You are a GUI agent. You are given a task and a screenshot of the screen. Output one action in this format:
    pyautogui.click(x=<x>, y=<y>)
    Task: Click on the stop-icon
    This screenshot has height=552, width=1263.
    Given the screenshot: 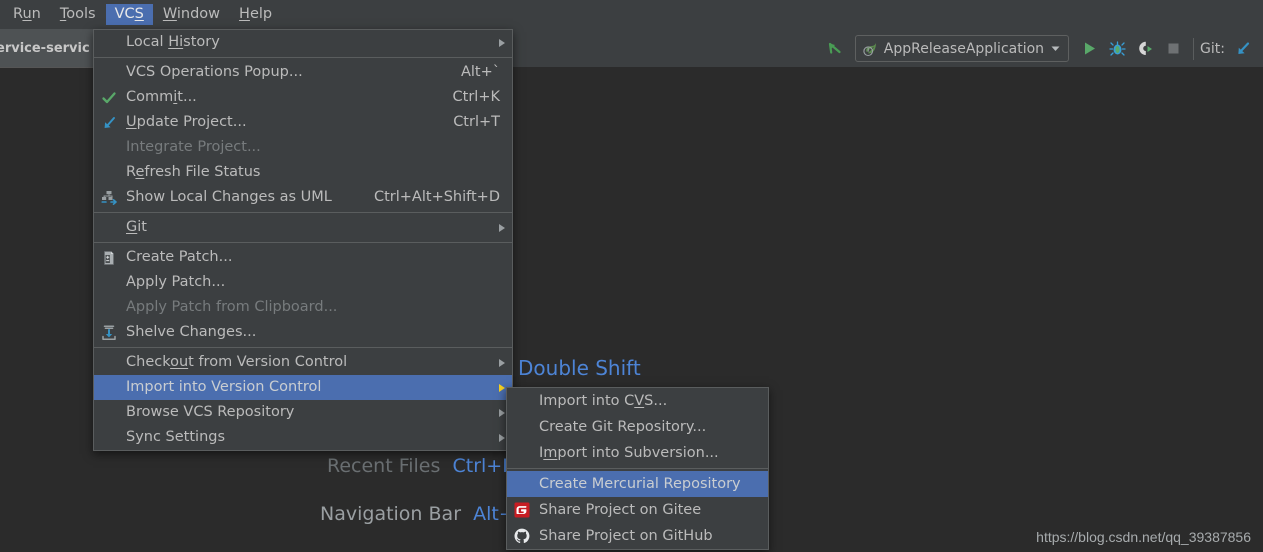 What is the action you would take?
    pyautogui.click(x=1173, y=48)
    